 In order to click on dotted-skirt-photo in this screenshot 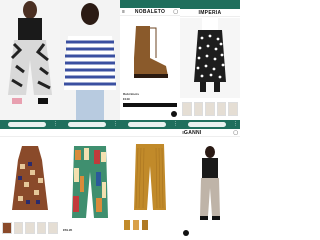, I will do `click(210, 58)`.